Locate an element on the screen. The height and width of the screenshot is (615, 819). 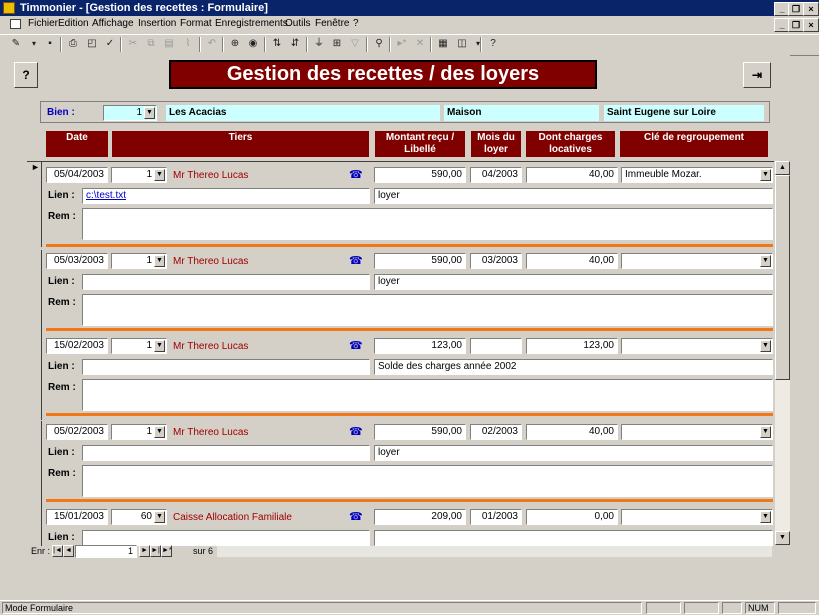
next-record-icon: ► is located at coordinates (144, 551).